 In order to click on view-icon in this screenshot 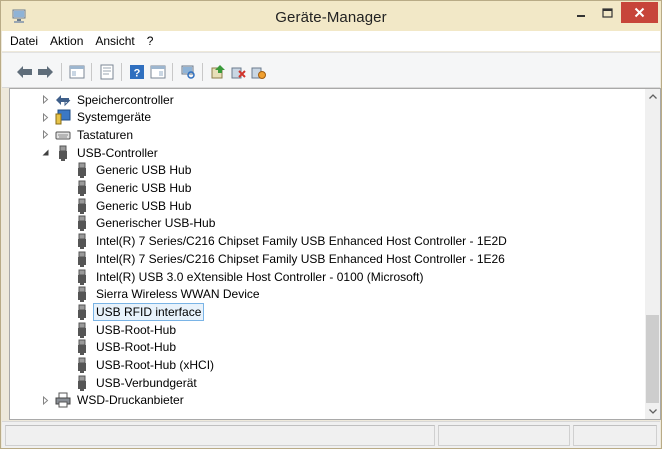, I will do `click(158, 72)`.